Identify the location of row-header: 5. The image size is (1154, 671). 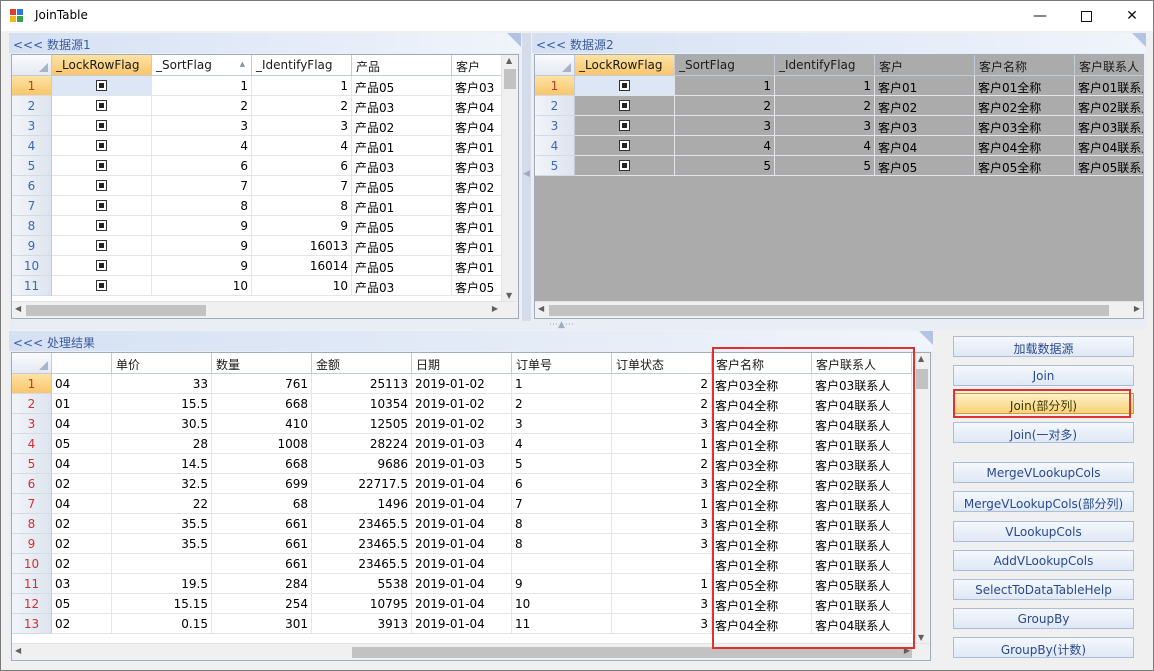
(32, 166).